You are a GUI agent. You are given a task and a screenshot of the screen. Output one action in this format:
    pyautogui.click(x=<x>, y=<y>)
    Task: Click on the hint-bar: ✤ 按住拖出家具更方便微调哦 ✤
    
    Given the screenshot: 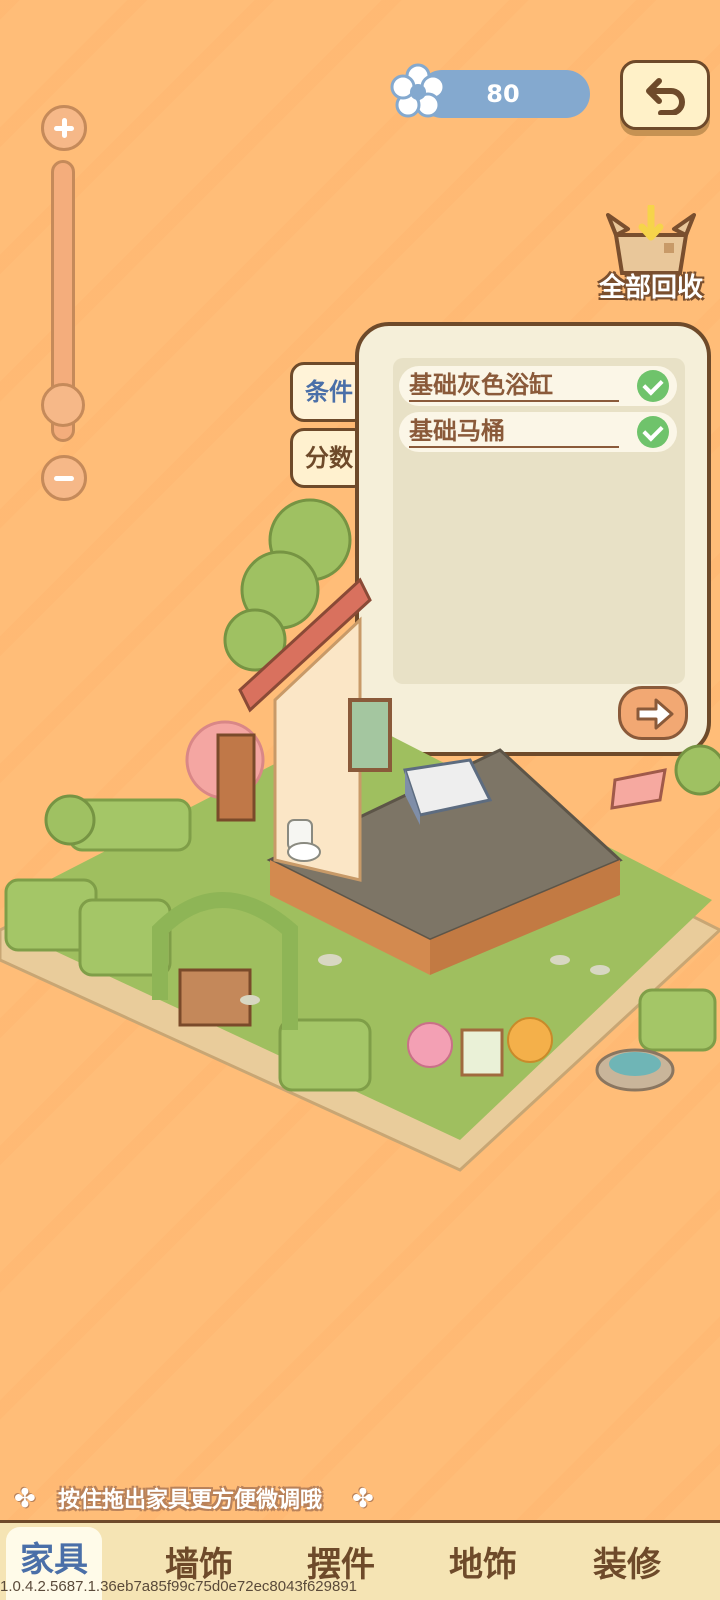 What is the action you would take?
    pyautogui.click(x=204, y=1497)
    